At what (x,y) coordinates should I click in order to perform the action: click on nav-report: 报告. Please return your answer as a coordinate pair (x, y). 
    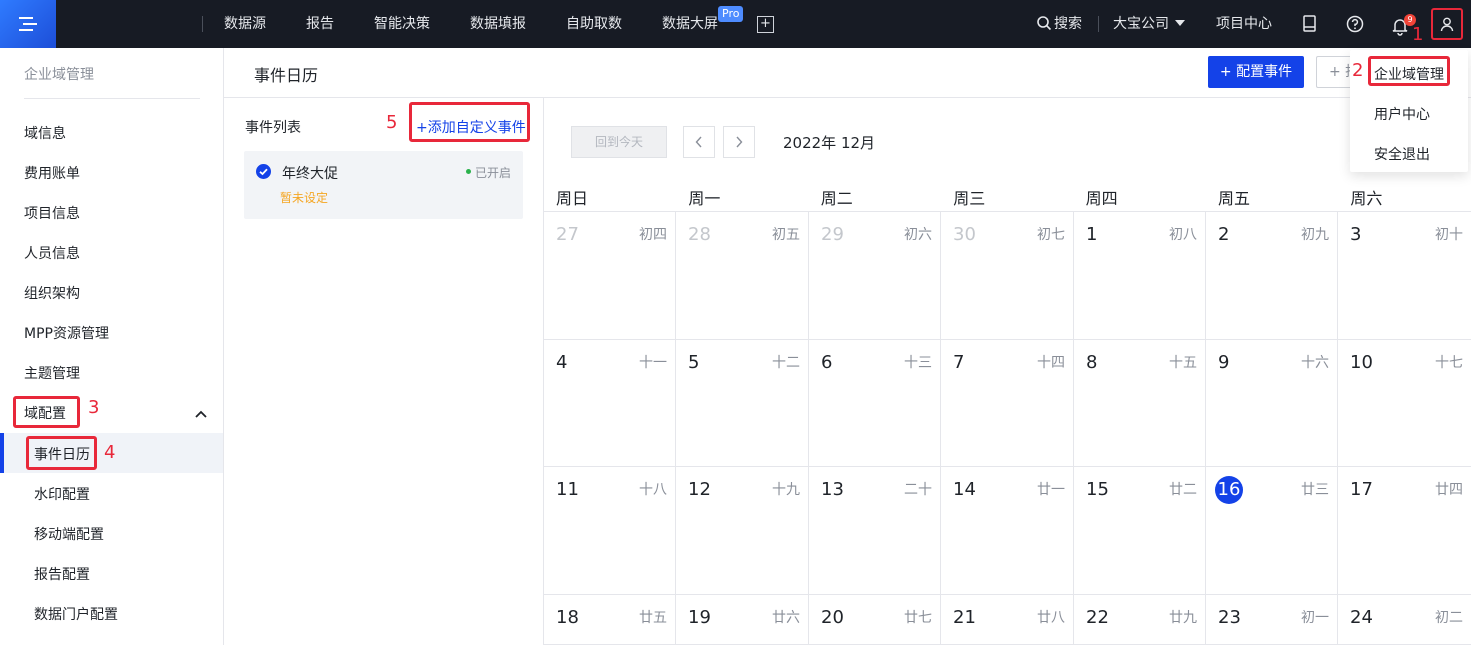
    Looking at the image, I should click on (320, 24).